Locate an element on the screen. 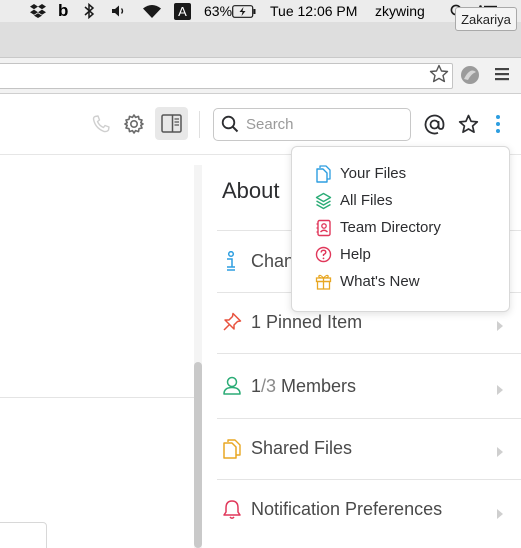 Image resolution: width=521 pixels, height=548 pixels. menu-item-label: Help is located at coordinates (355, 254).